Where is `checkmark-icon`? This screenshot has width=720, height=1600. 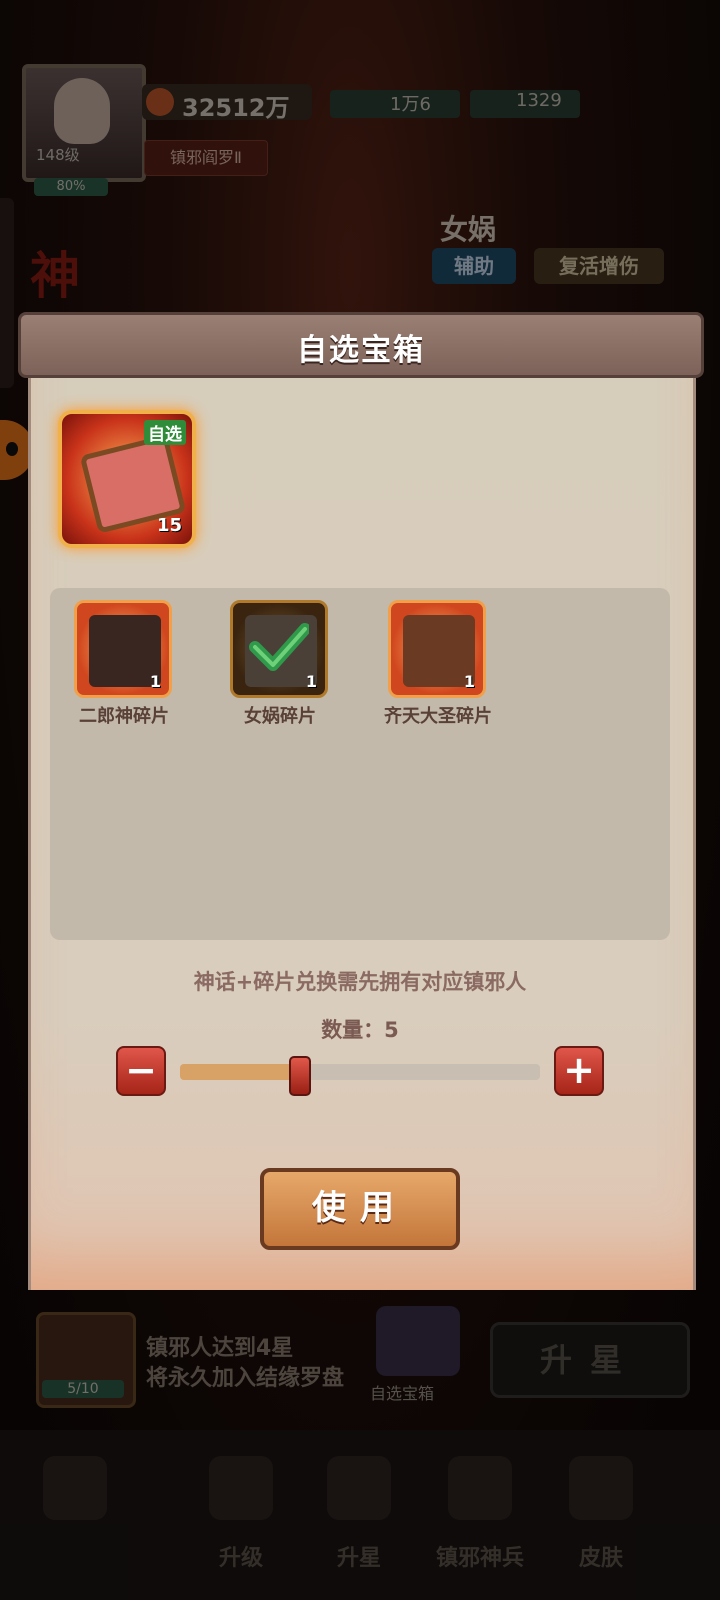 checkmark-icon is located at coordinates (279, 647).